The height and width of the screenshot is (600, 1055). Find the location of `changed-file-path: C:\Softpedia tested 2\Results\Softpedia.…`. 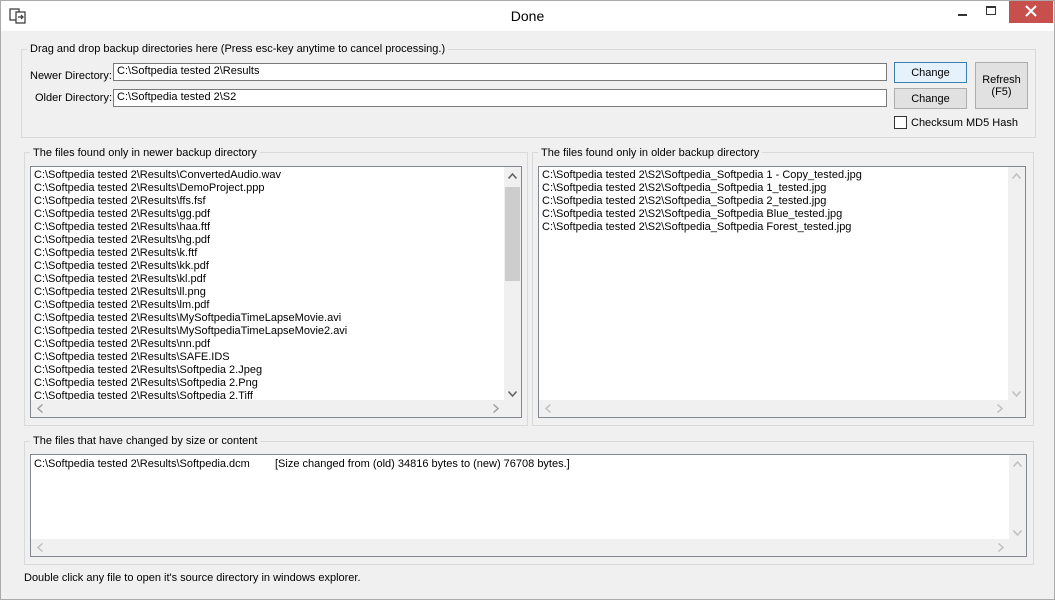

changed-file-path: C:\Softpedia tested 2\Results\Softpedia.… is located at coordinates (142, 464).